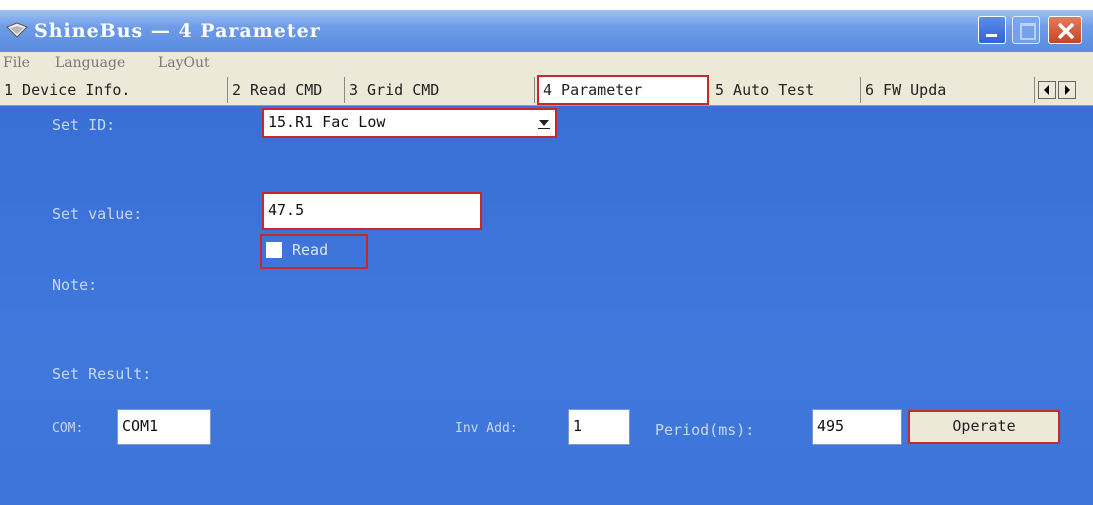 This screenshot has height=505, width=1093. Describe the element at coordinates (164, 427) in the screenshot. I see `com-input: COM1` at that location.